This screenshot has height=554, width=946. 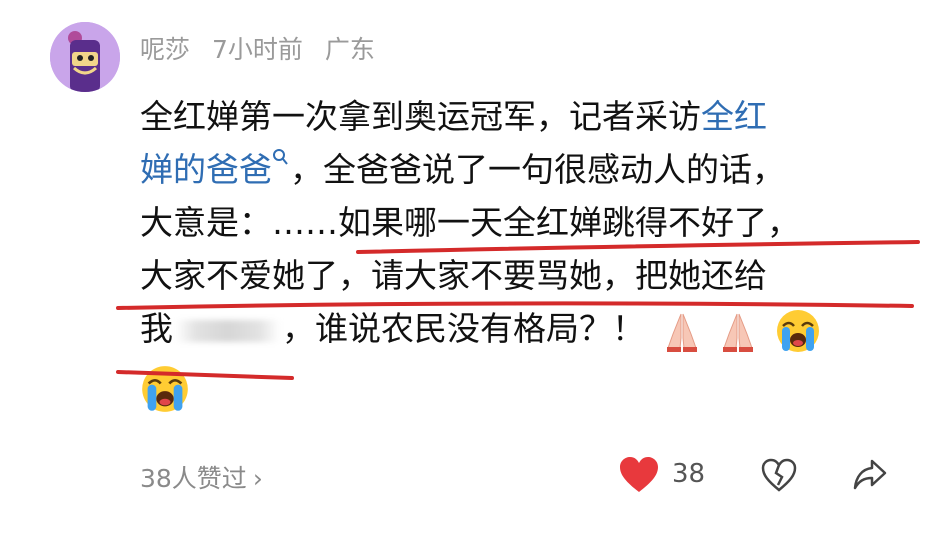 I want to click on likes-summary-text: 38人赞过, so click(x=193, y=478).